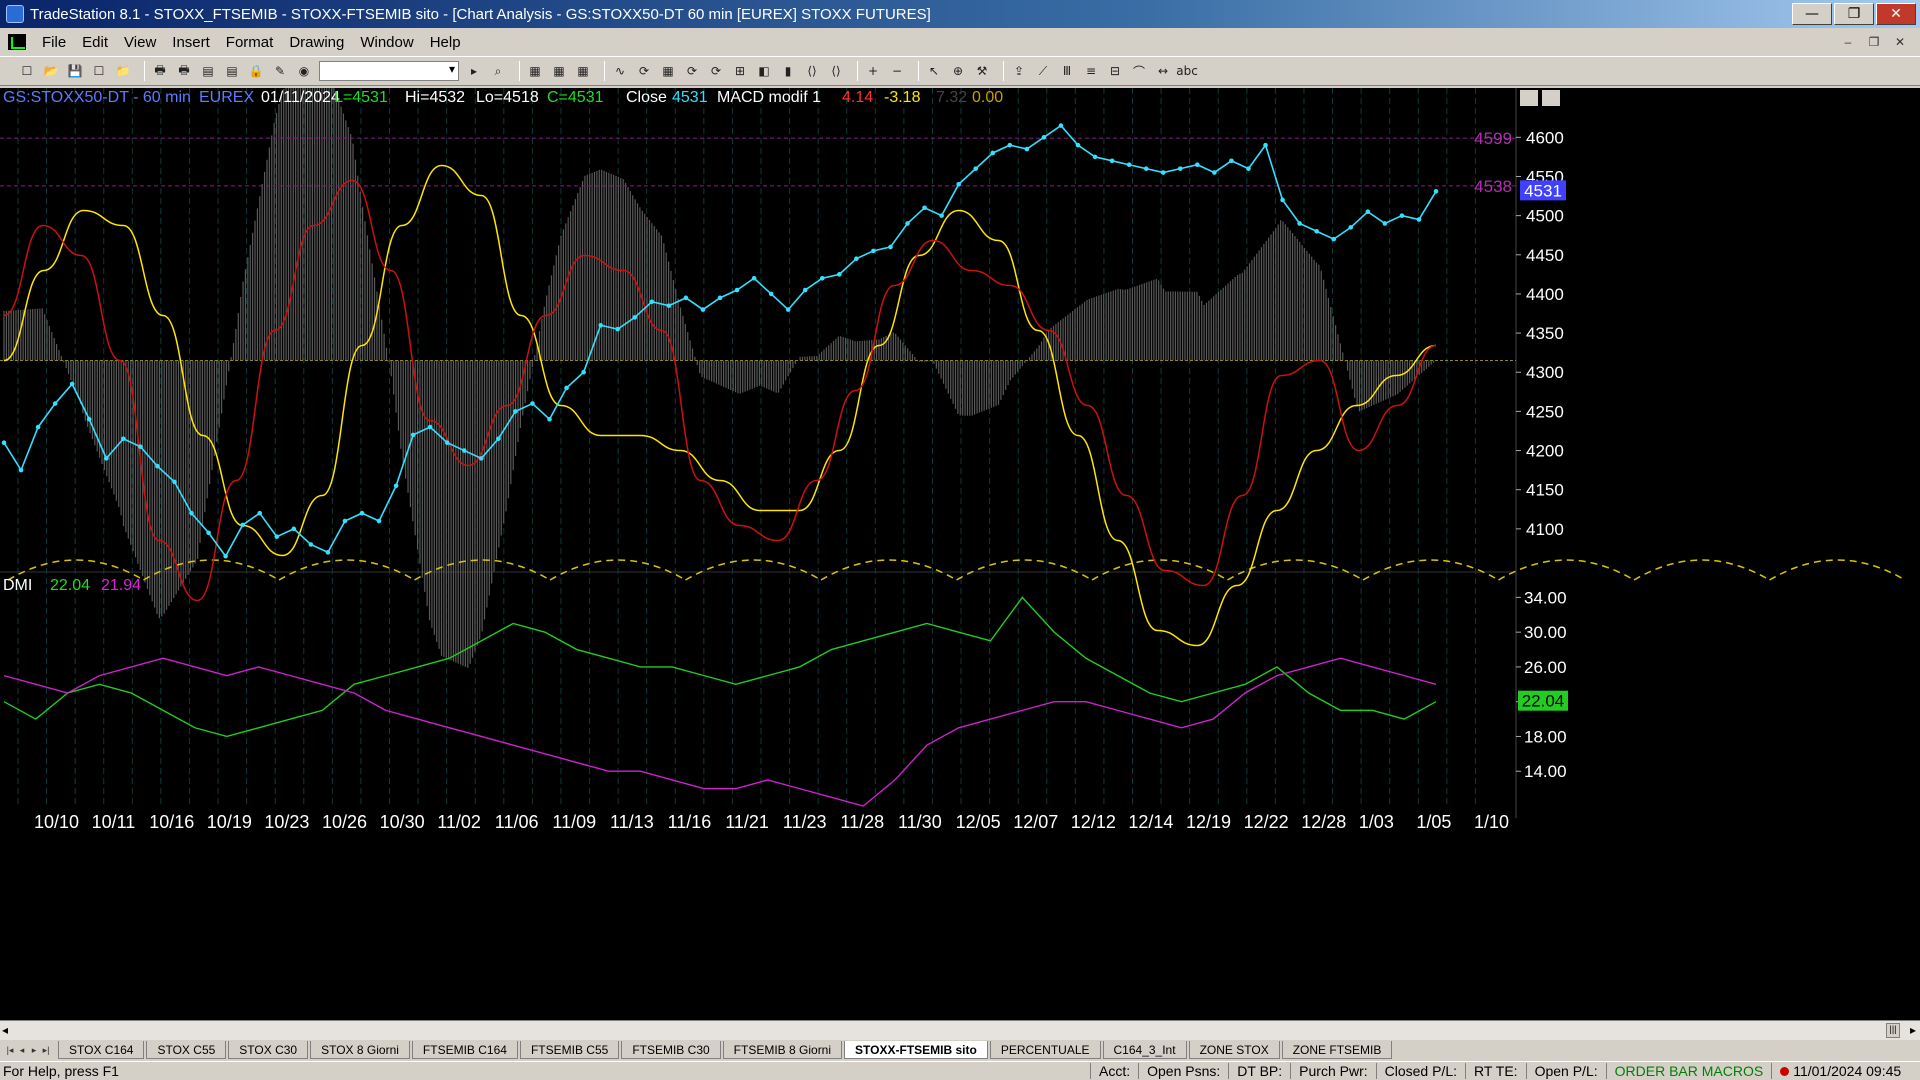  What do you see at coordinates (934, 71) in the screenshot?
I see `pointer-icon: ↖` at bounding box center [934, 71].